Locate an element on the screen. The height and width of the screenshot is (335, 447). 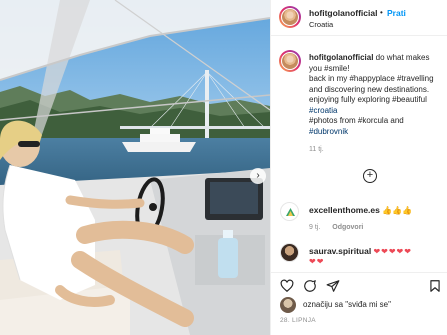
comment-timestamp: 9 tj. is located at coordinates (315, 227).